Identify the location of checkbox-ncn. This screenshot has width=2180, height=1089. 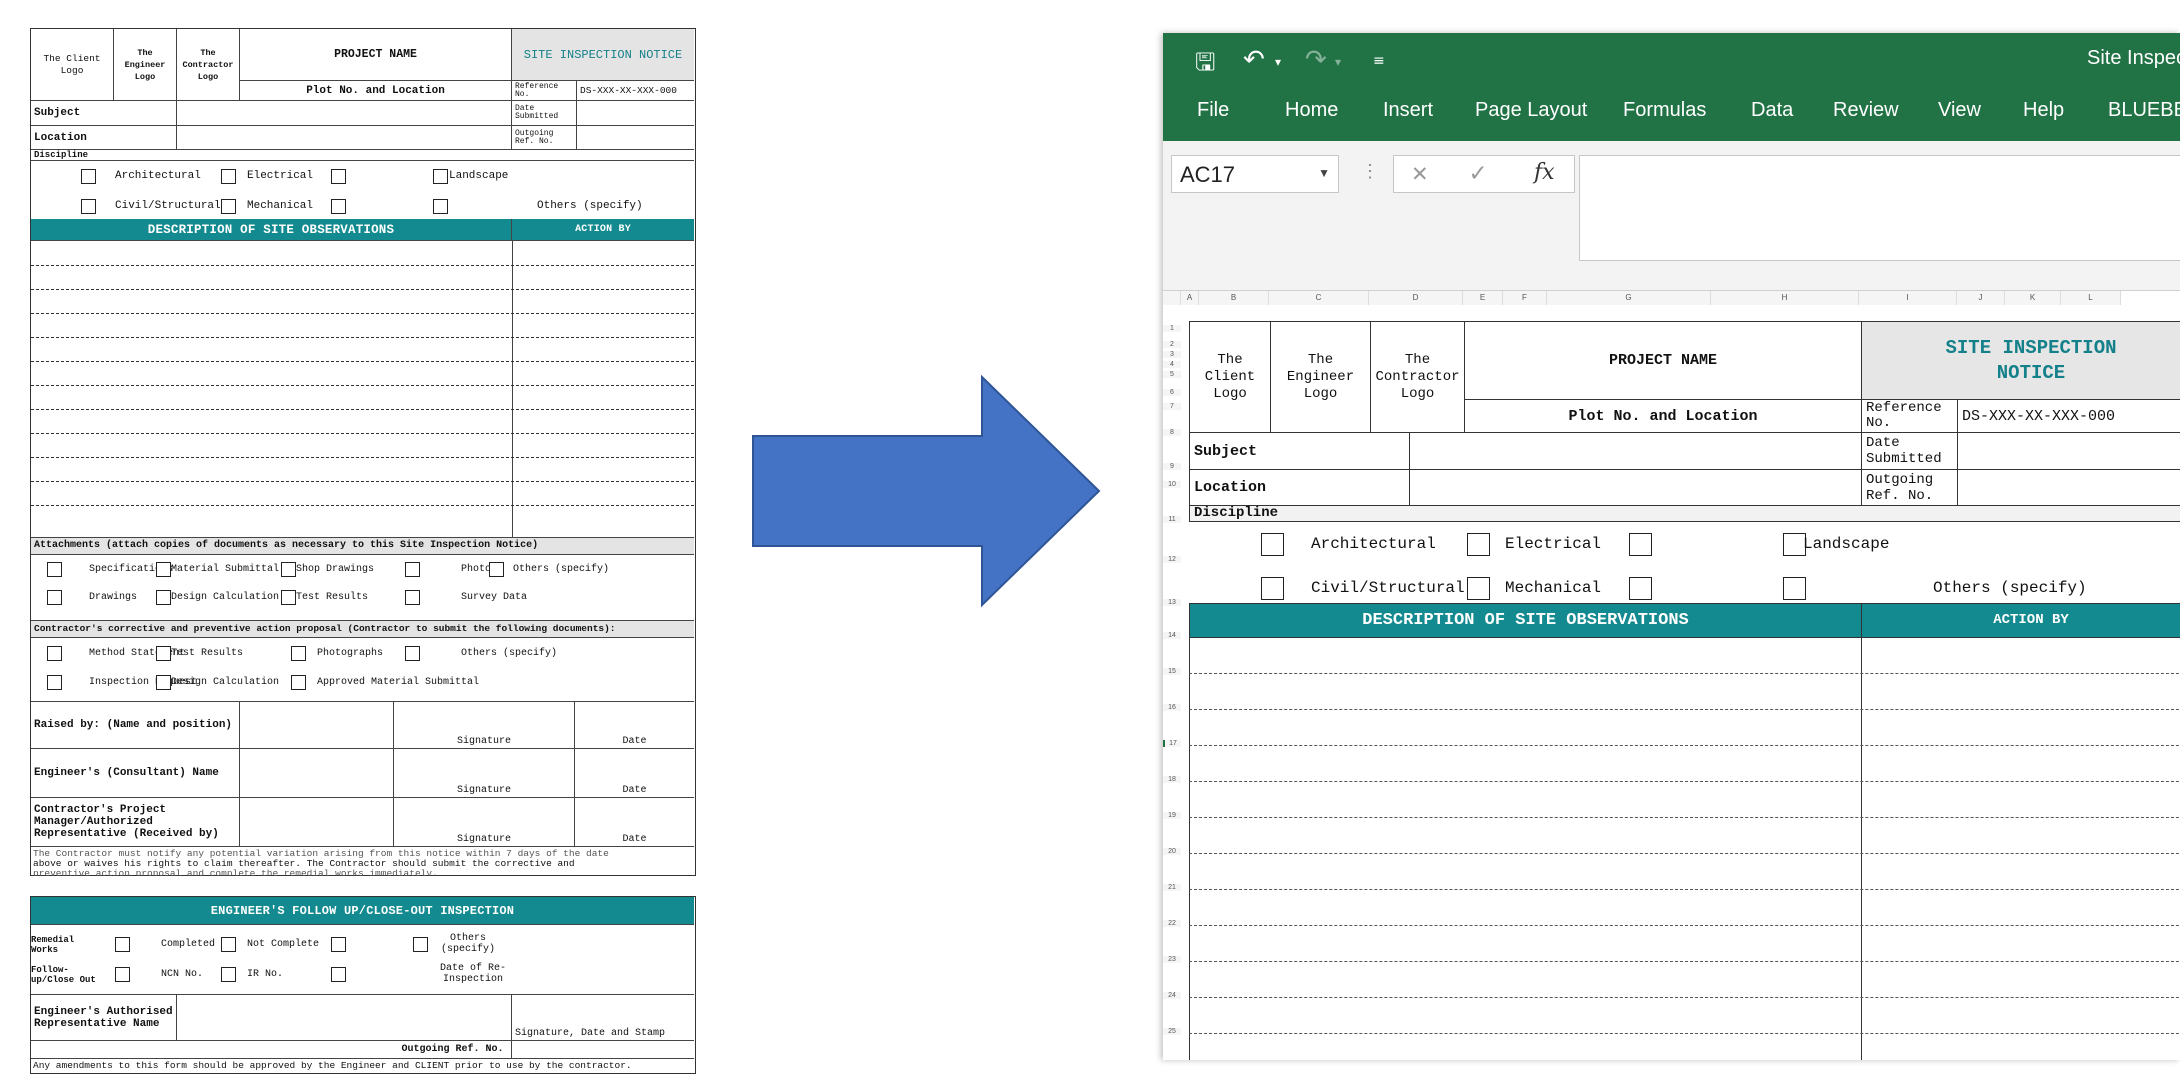
(228, 974).